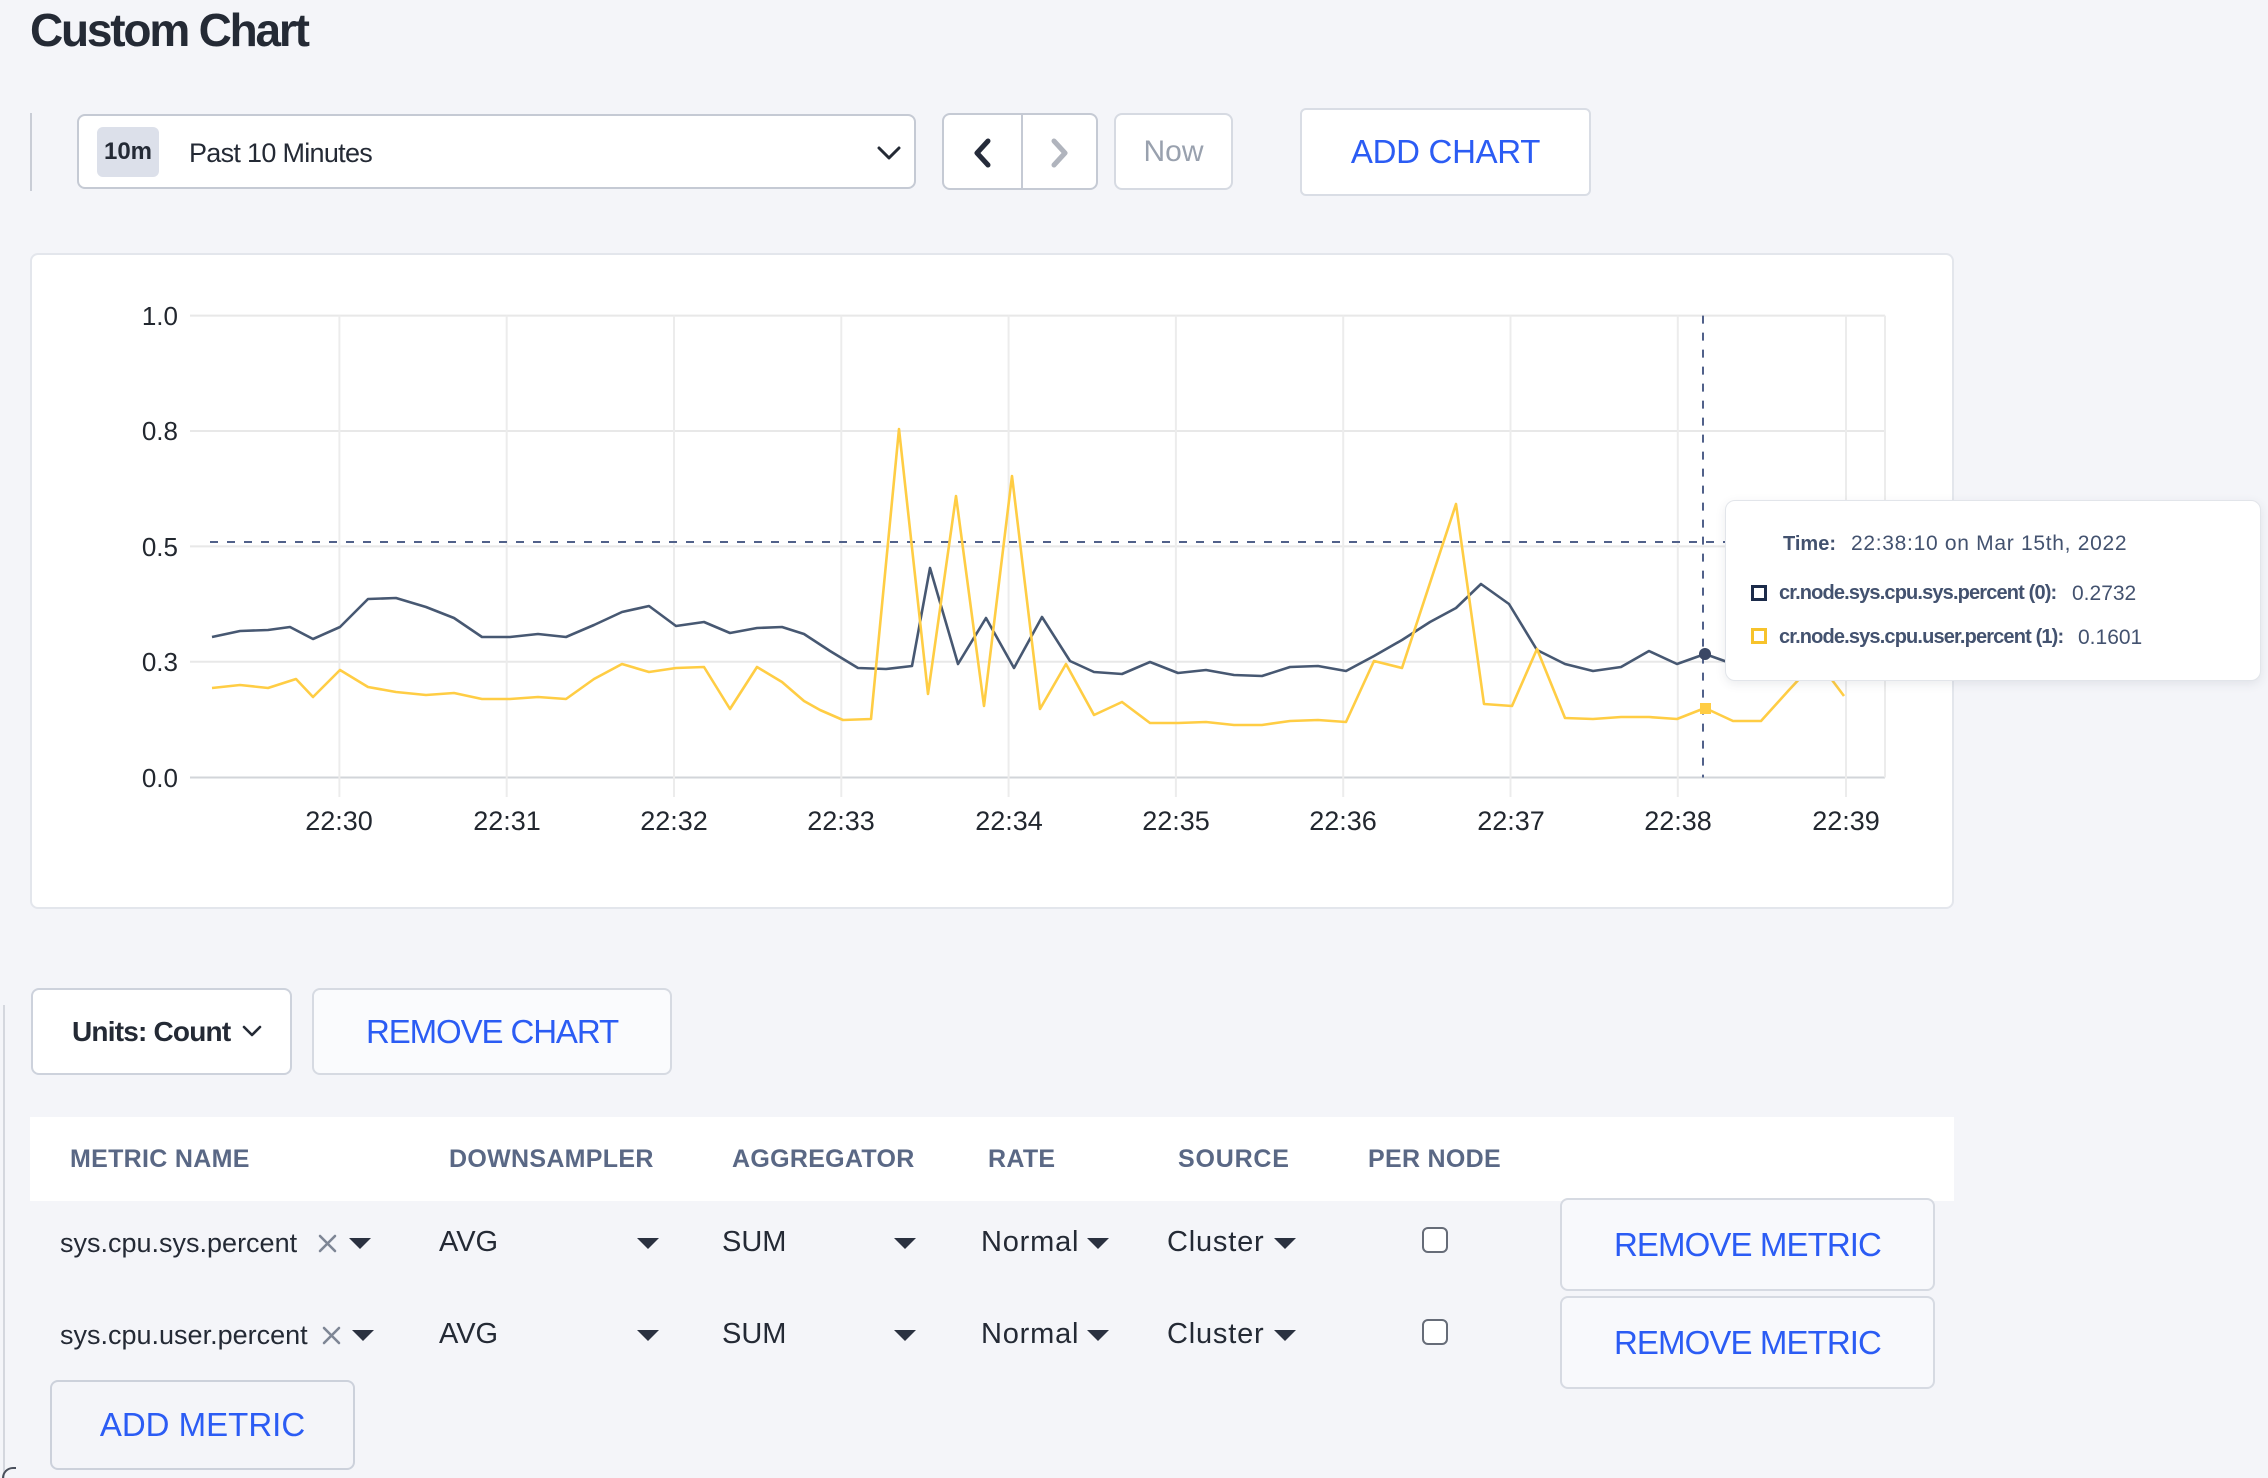 The image size is (2268, 1478). What do you see at coordinates (1176, 821) in the screenshot?
I see `svg-text: 22:35` at bounding box center [1176, 821].